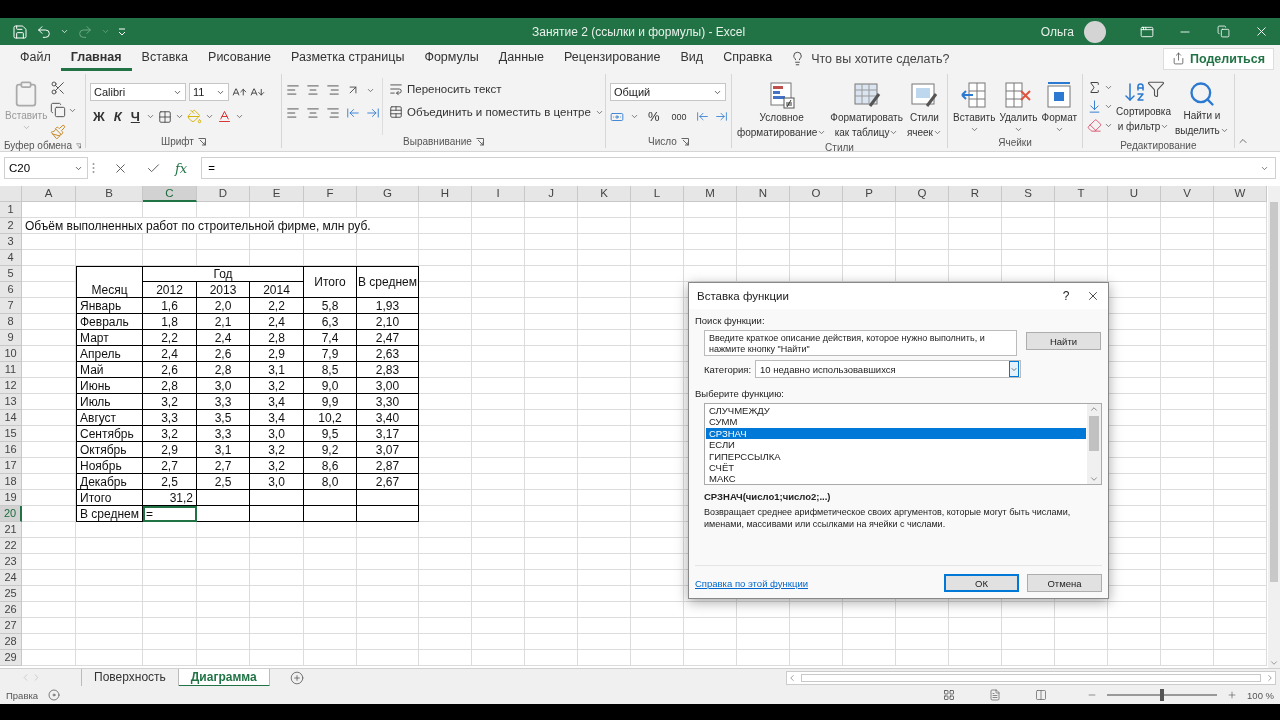  I want to click on row-header: 3, so click(11, 242).